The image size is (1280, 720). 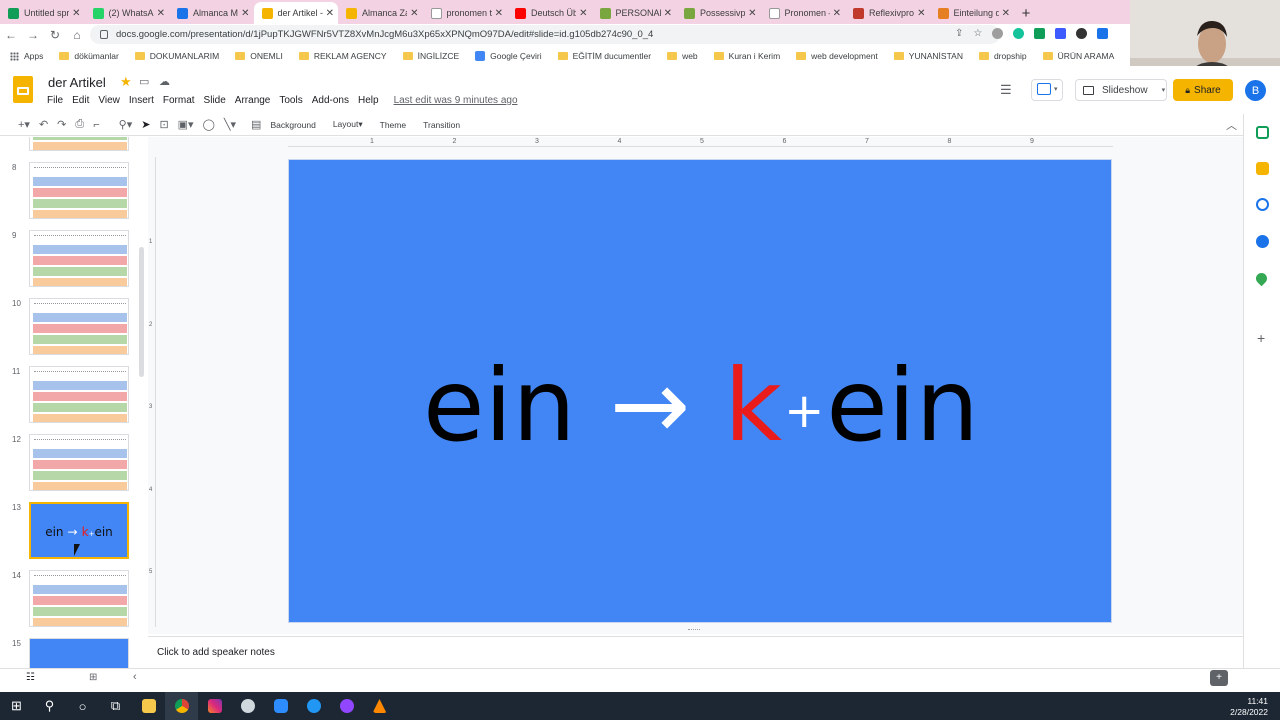 What do you see at coordinates (1019, 33) in the screenshot?
I see `grammarly-icon` at bounding box center [1019, 33].